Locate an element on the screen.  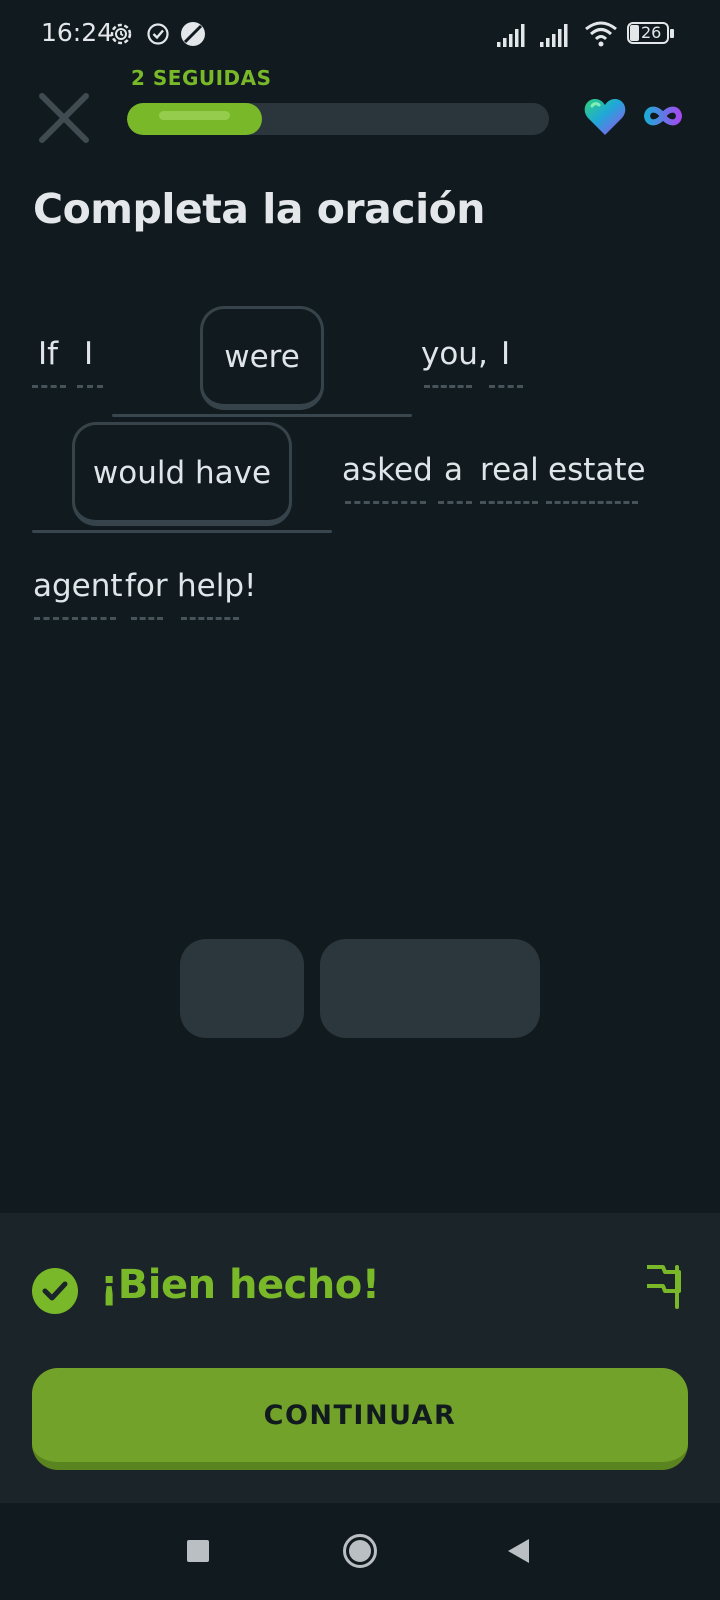
wifi-icon is located at coordinates (601, 34).